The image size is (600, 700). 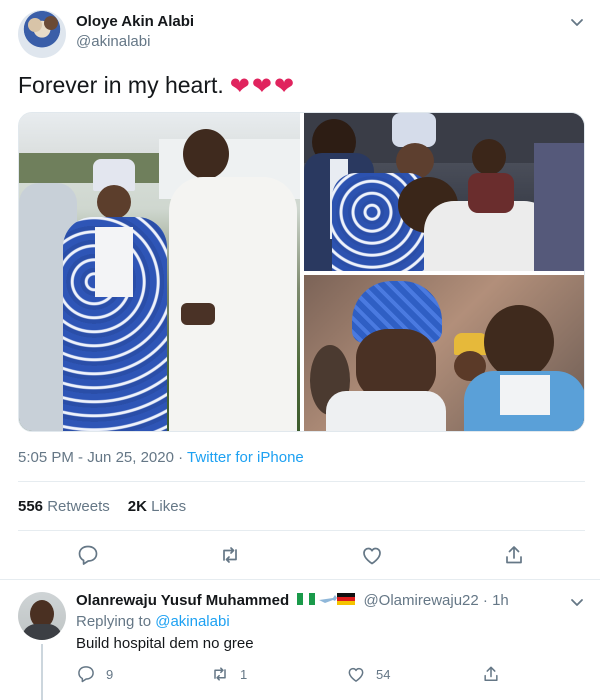 I want to click on author-handle: @akinalabi, so click(x=113, y=41).